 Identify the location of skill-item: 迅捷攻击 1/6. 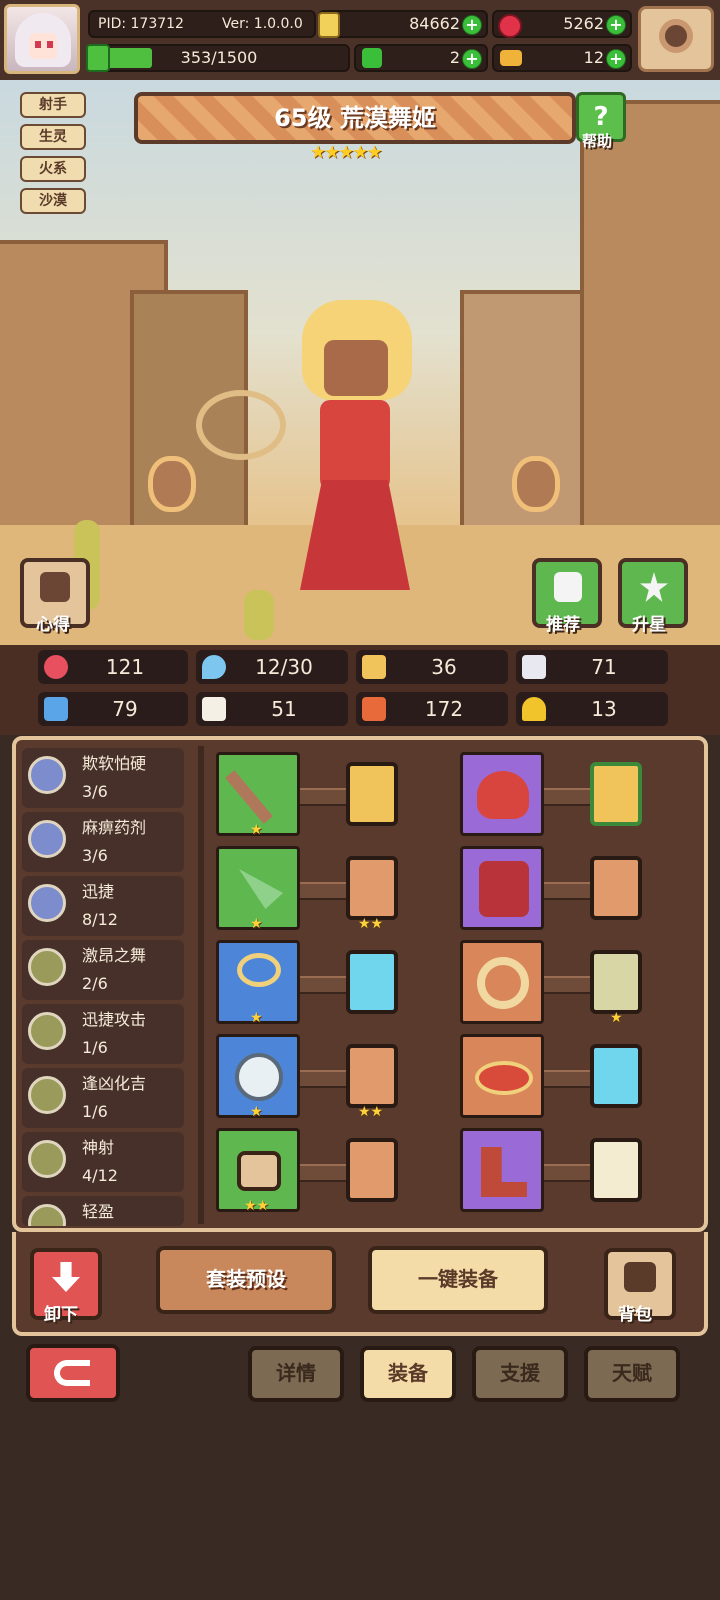
(103, 1034).